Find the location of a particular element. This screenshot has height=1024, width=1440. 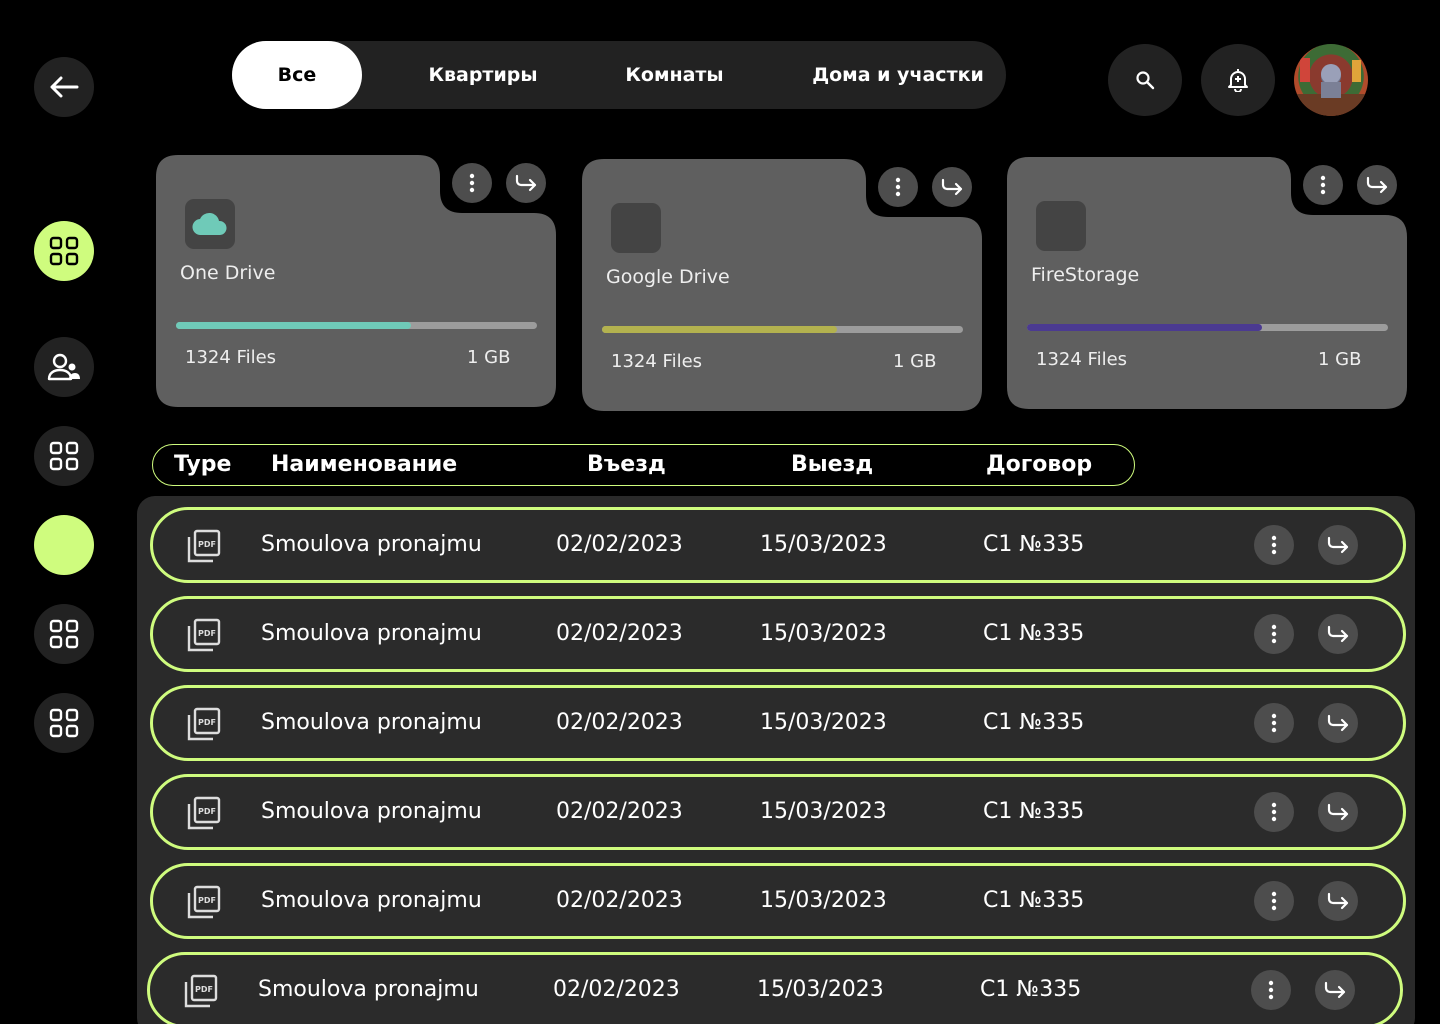

sidebar-users is located at coordinates (64, 367).